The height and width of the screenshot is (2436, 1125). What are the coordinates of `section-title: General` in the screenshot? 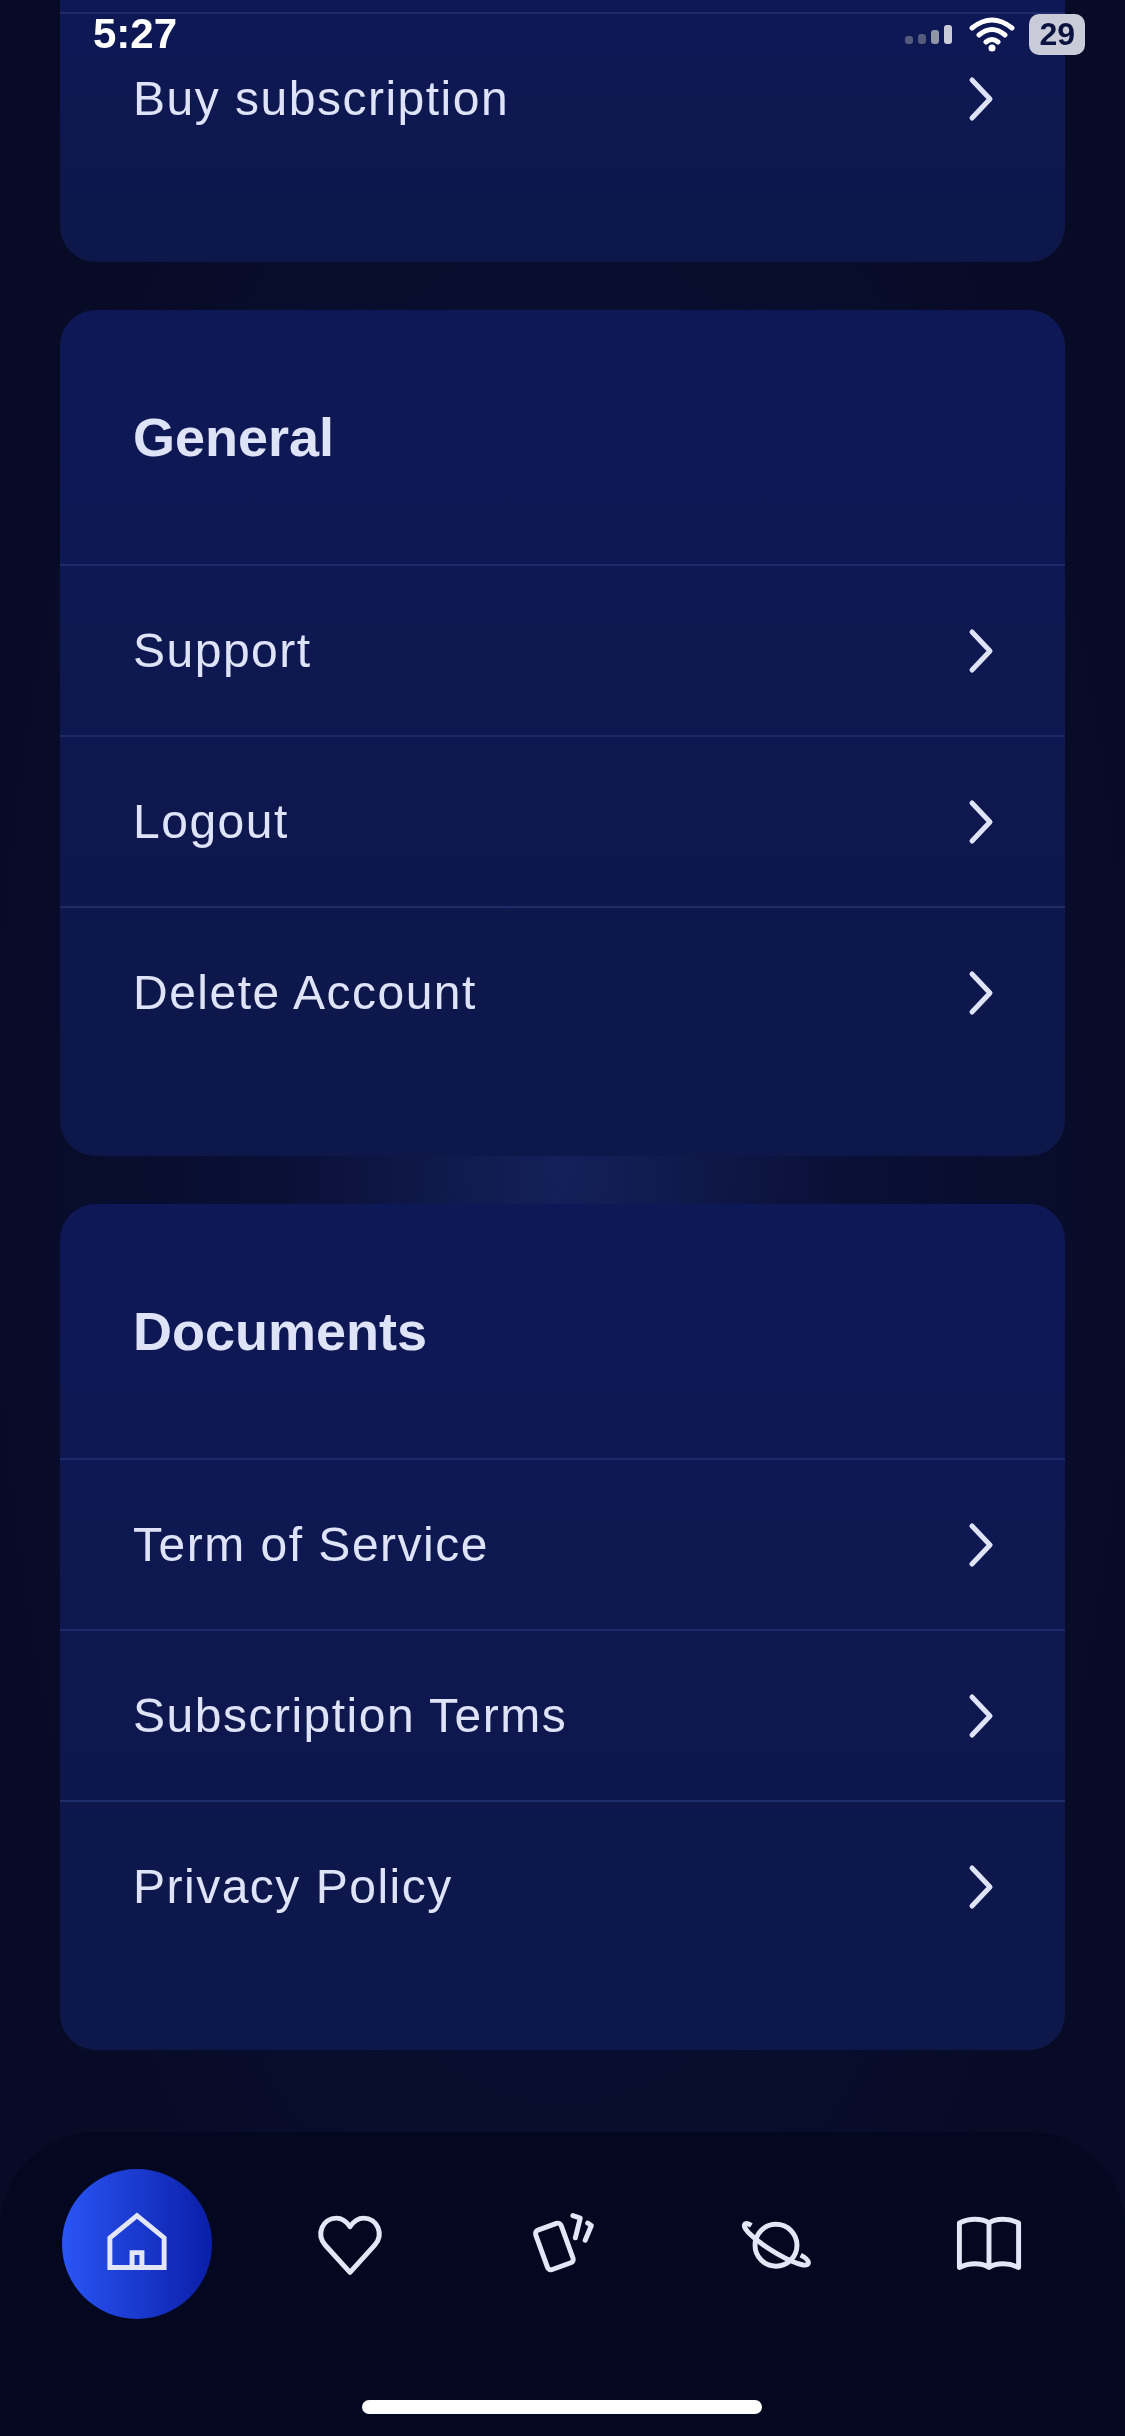 It's located at (234, 437).